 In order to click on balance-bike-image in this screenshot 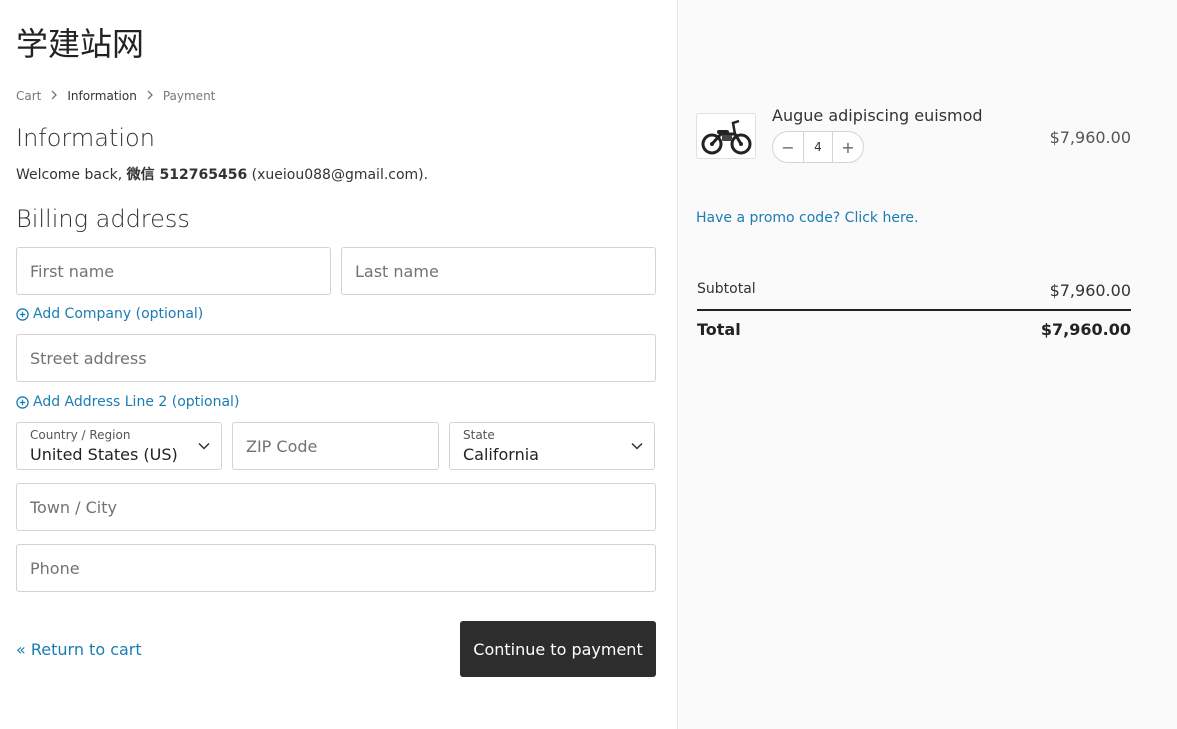, I will do `click(726, 137)`.